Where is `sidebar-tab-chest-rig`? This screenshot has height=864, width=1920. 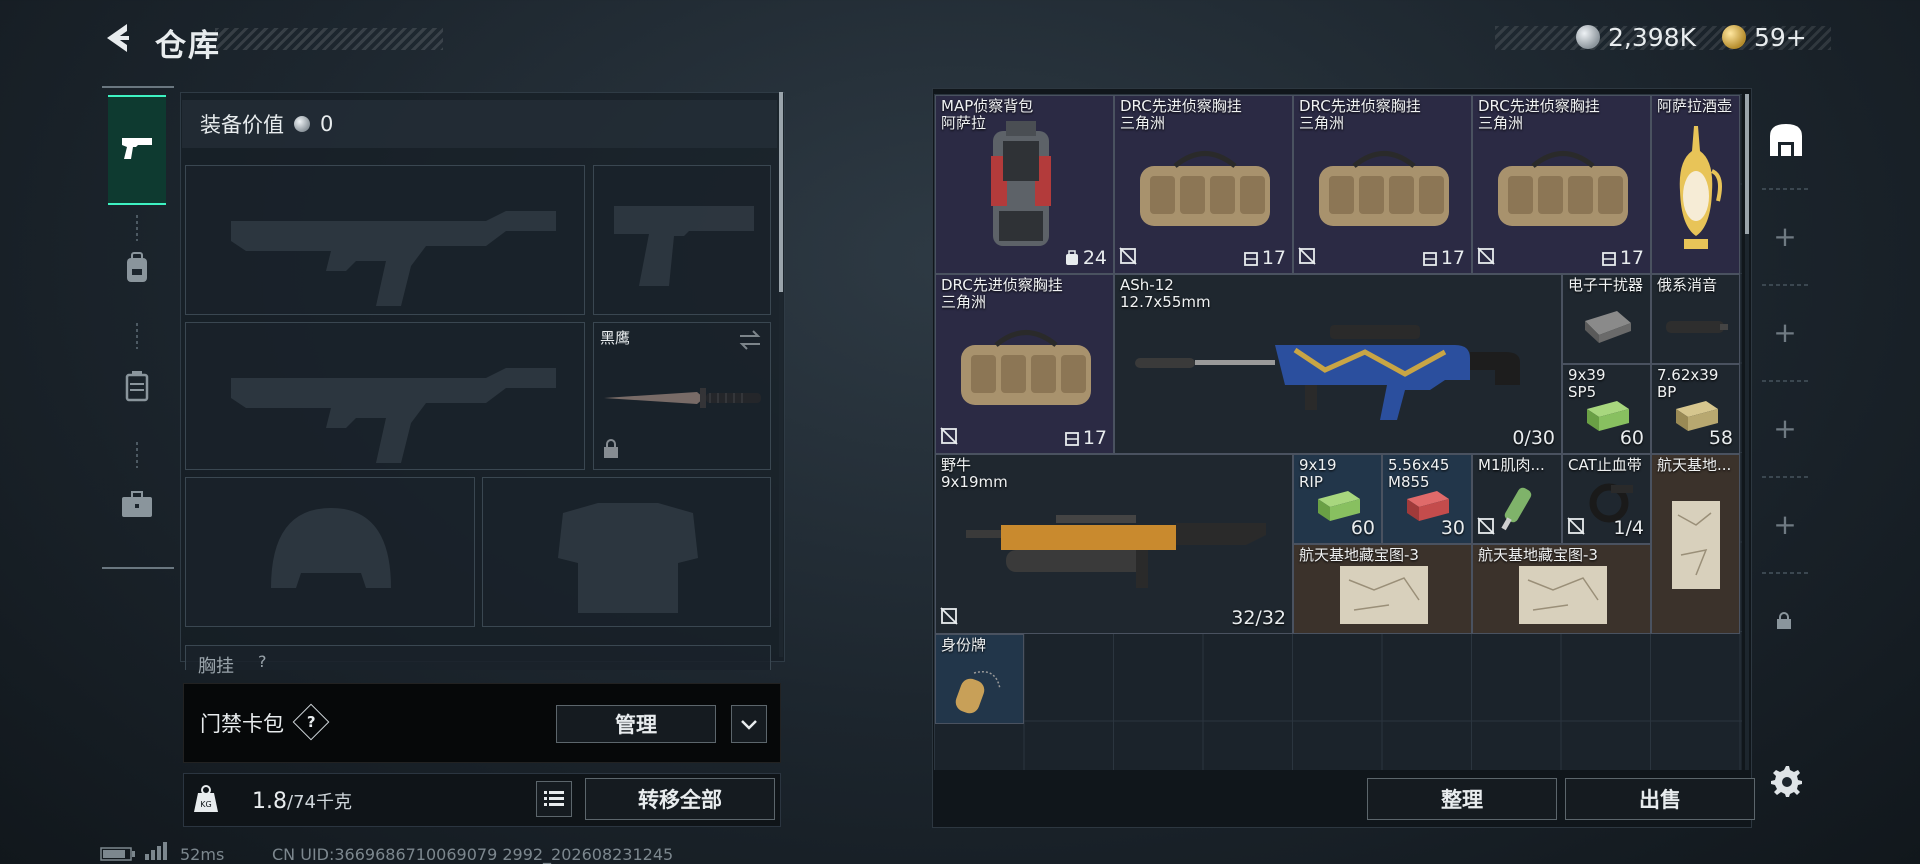 sidebar-tab-chest-rig is located at coordinates (137, 388).